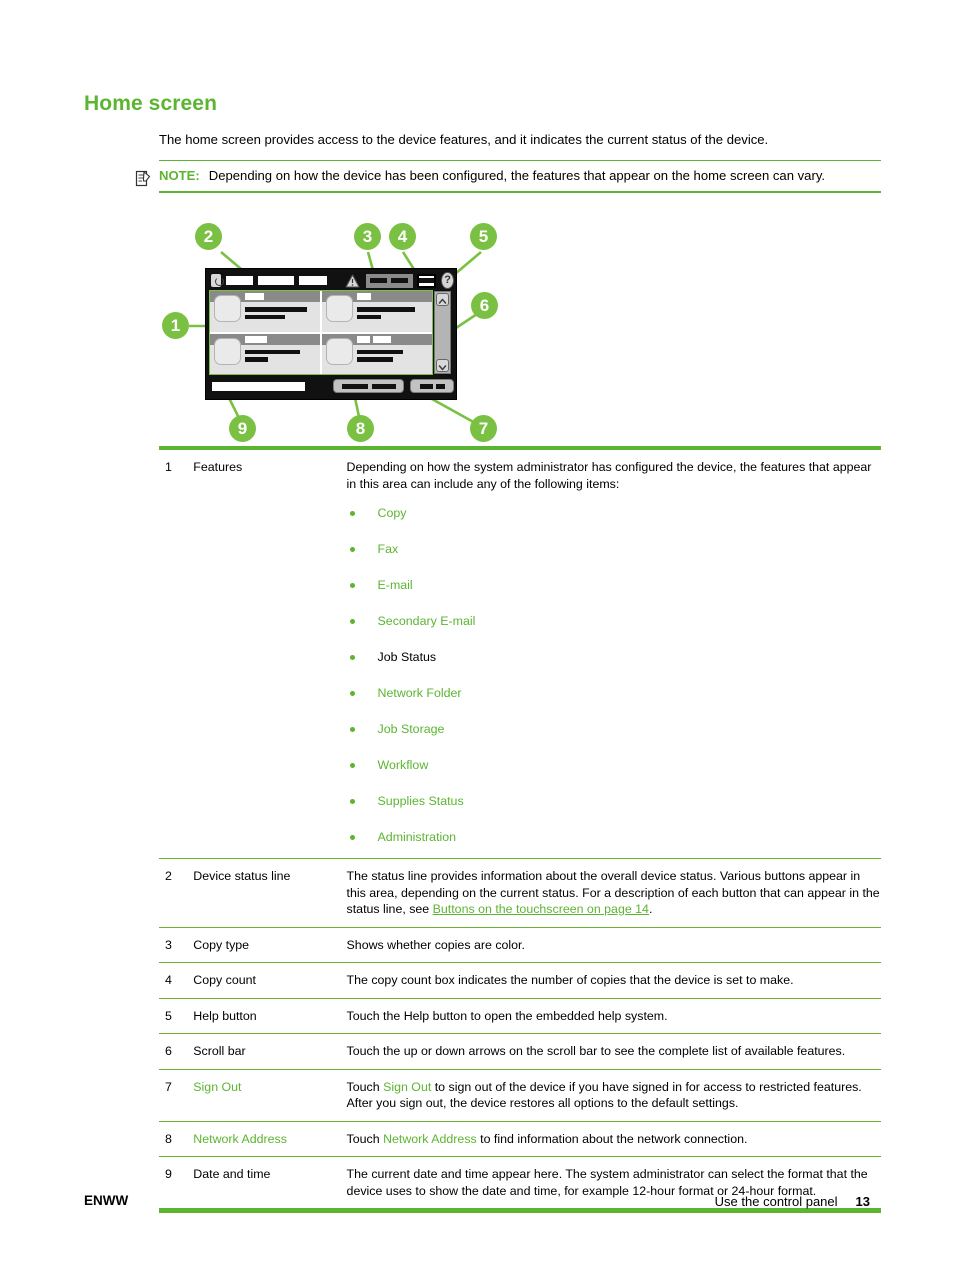  I want to click on list-item: Supplies Status, so click(614, 801).